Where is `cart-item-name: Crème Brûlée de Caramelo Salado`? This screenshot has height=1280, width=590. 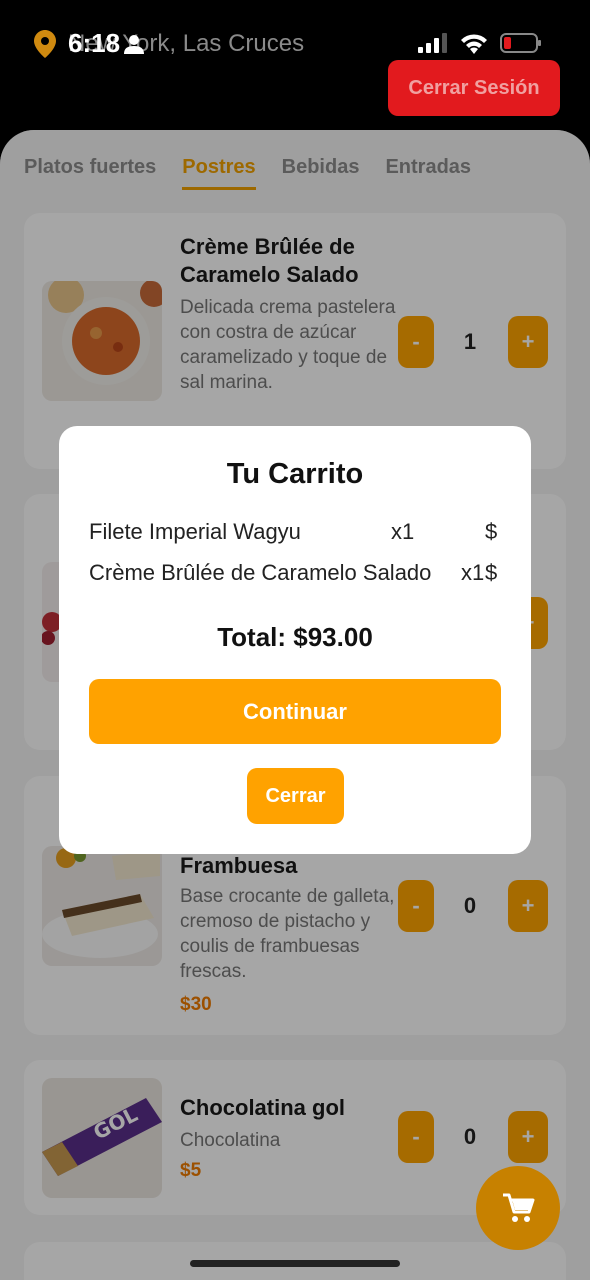 cart-item-name: Crème Brûlée de Caramelo Salado is located at coordinates (260, 572).